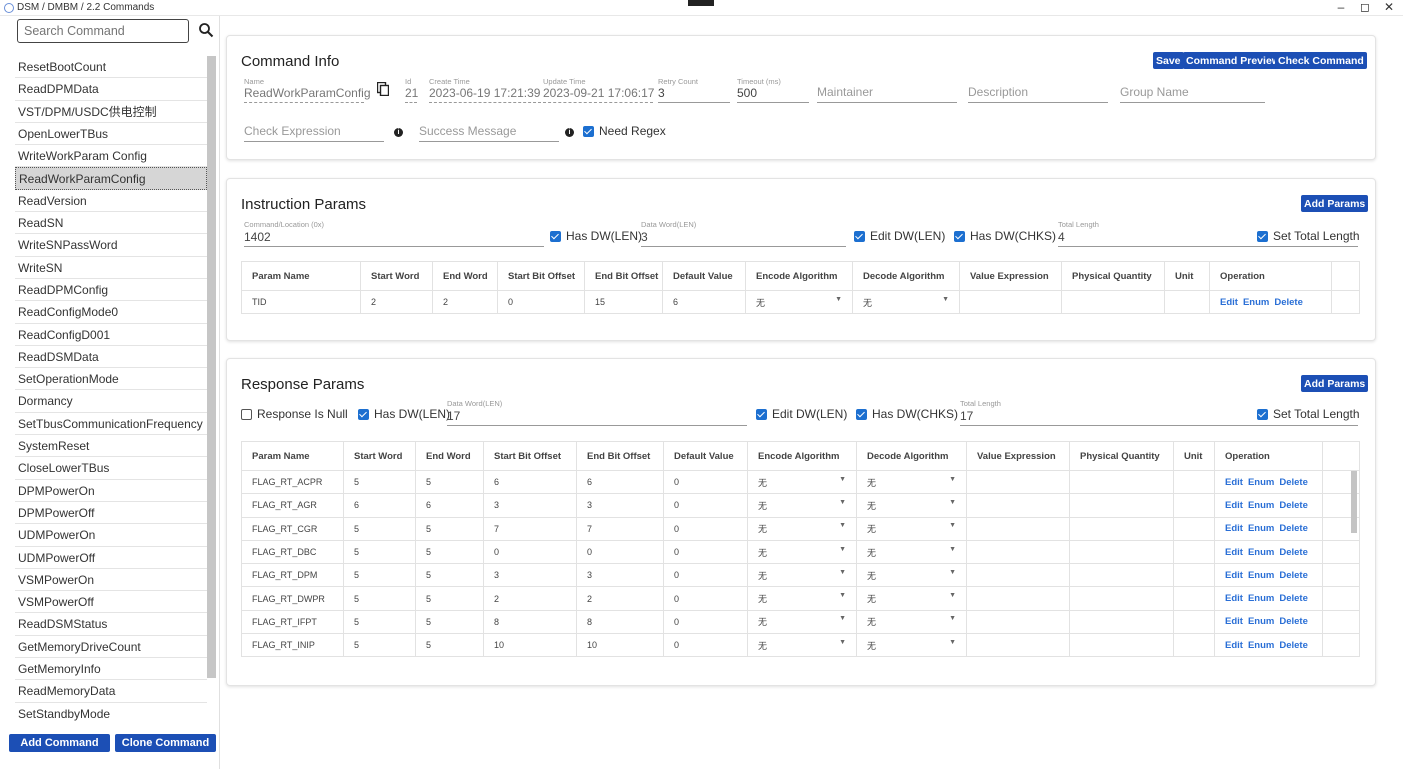 The image size is (1403, 769). What do you see at coordinates (383, 89) in the screenshot?
I see `copy-icon` at bounding box center [383, 89].